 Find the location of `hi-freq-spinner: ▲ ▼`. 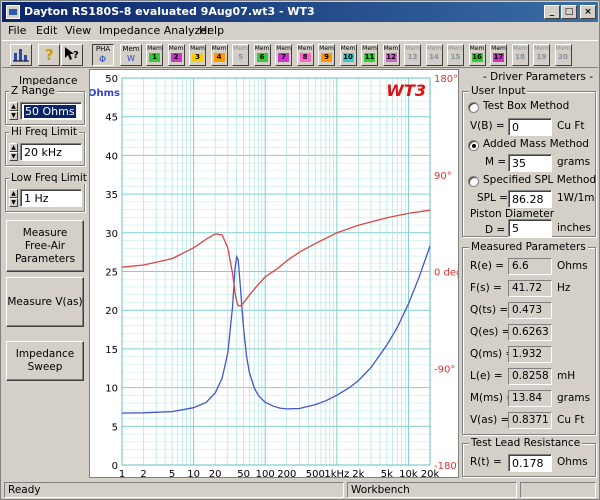

hi-freq-spinner: ▲ ▼ is located at coordinates (13, 152).